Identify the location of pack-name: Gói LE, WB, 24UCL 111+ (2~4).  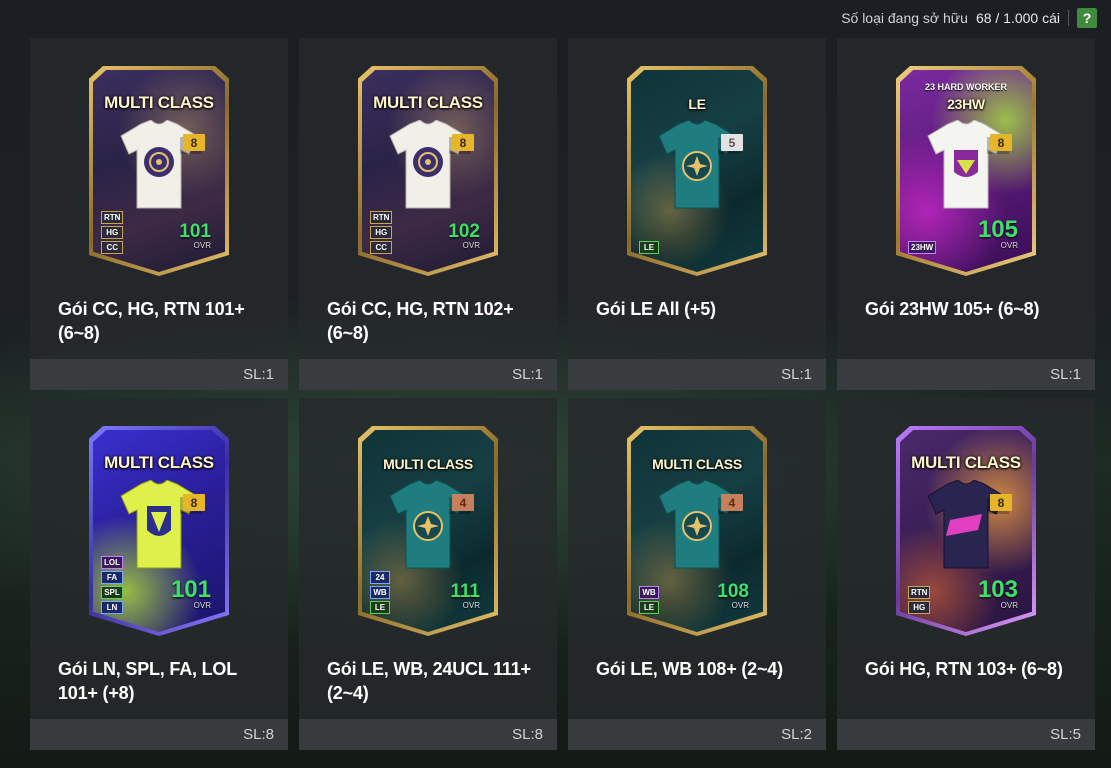
(429, 681).